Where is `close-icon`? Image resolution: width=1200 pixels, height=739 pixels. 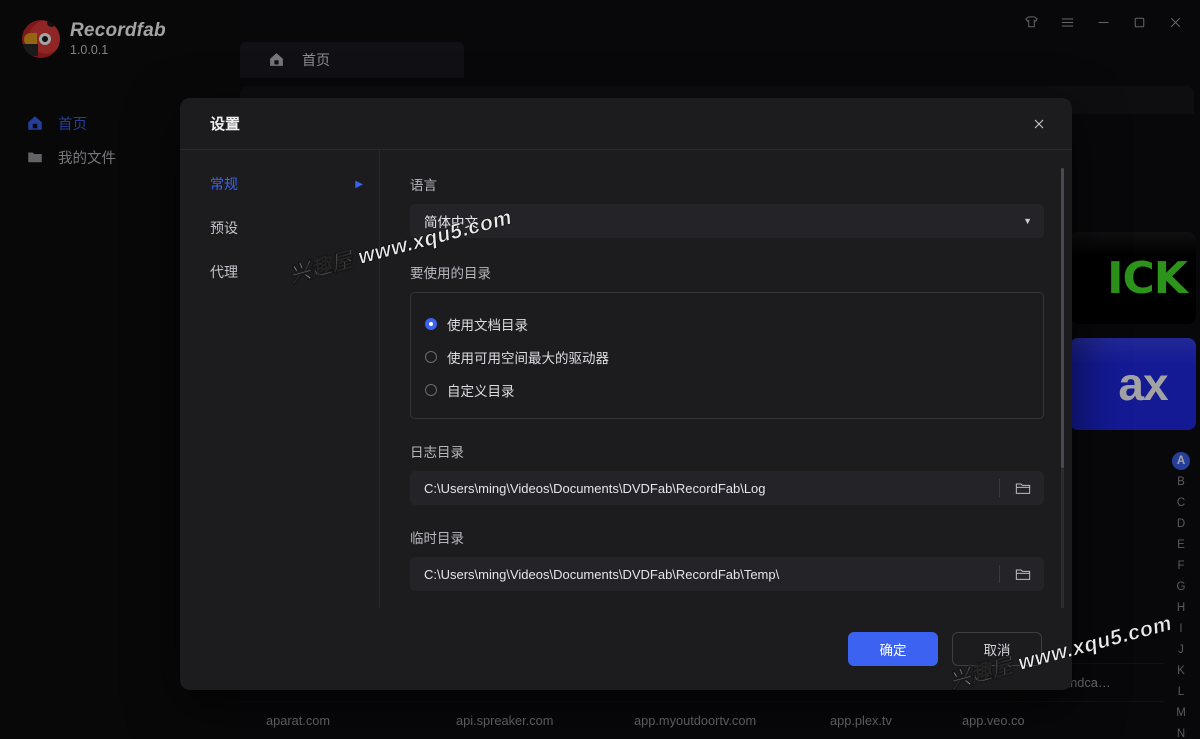 close-icon is located at coordinates (1039, 124).